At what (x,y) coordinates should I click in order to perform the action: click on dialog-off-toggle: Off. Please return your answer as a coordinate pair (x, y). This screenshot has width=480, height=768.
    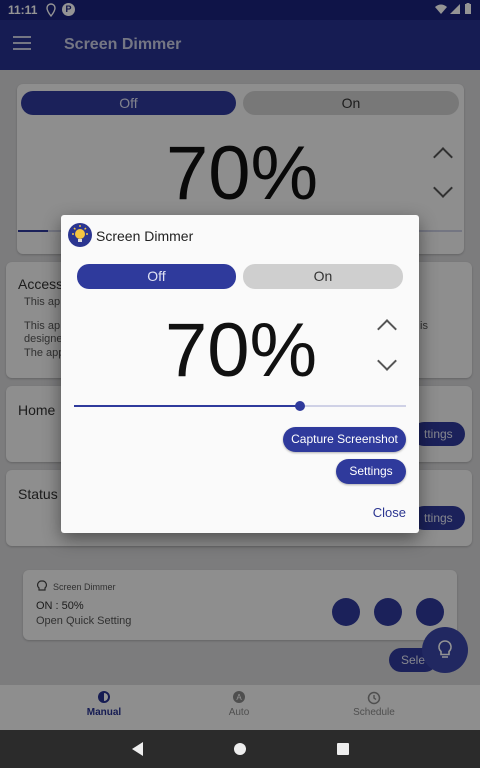
    Looking at the image, I should click on (156, 276).